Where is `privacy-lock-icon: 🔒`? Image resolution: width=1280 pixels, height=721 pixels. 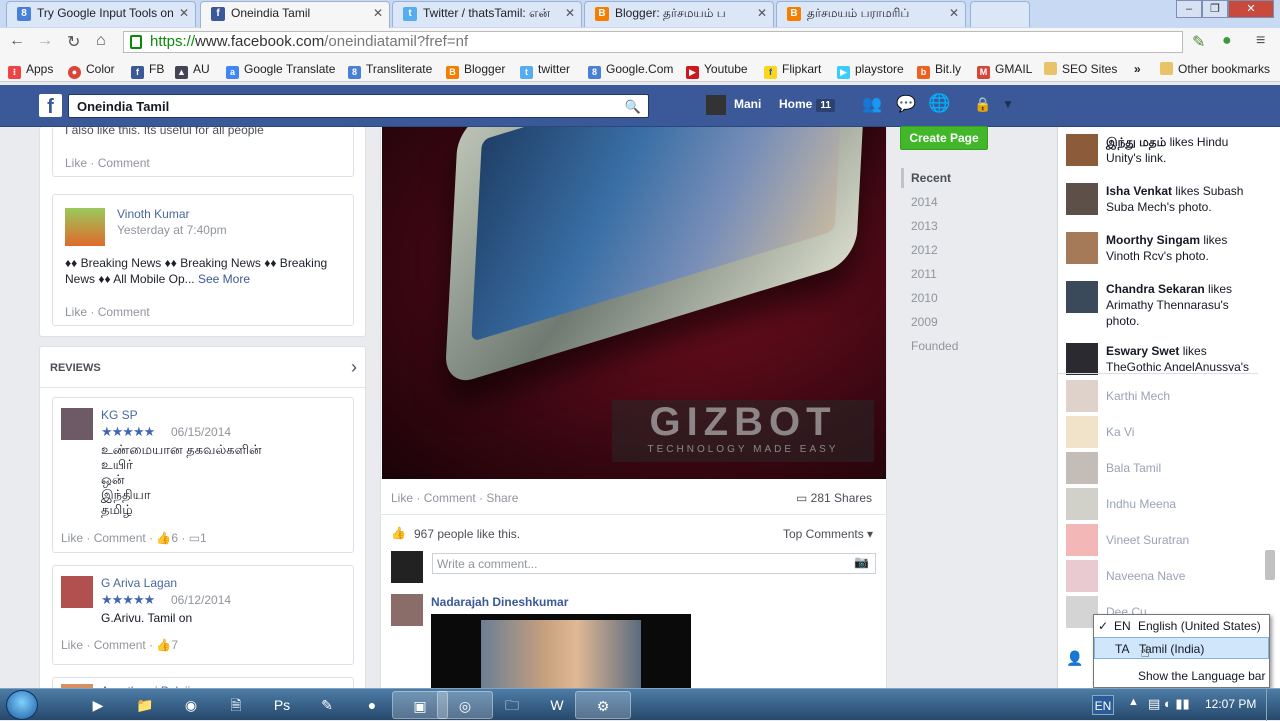
privacy-lock-icon: 🔒 is located at coordinates (982, 104).